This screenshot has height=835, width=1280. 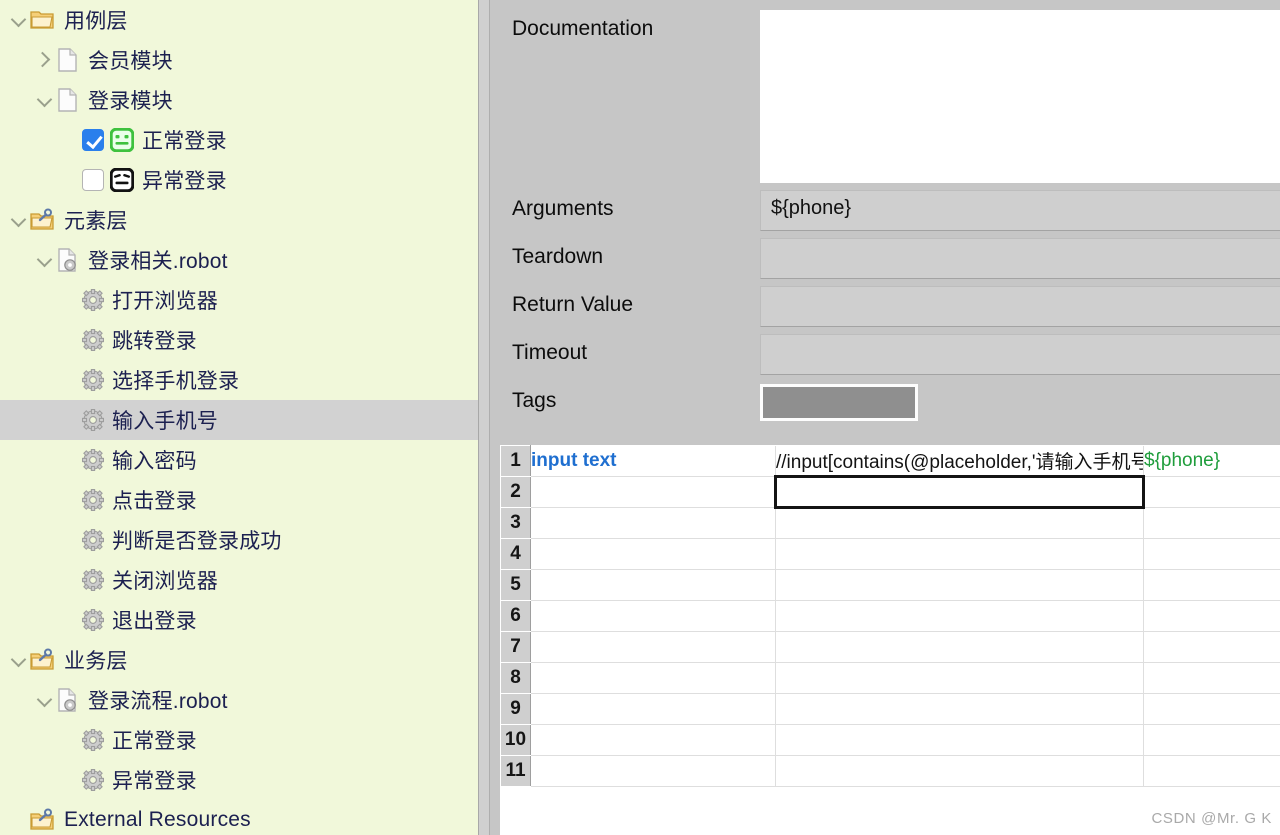 What do you see at coordinates (239, 817) in the screenshot?
I see `tree-item-20: External Resources` at bounding box center [239, 817].